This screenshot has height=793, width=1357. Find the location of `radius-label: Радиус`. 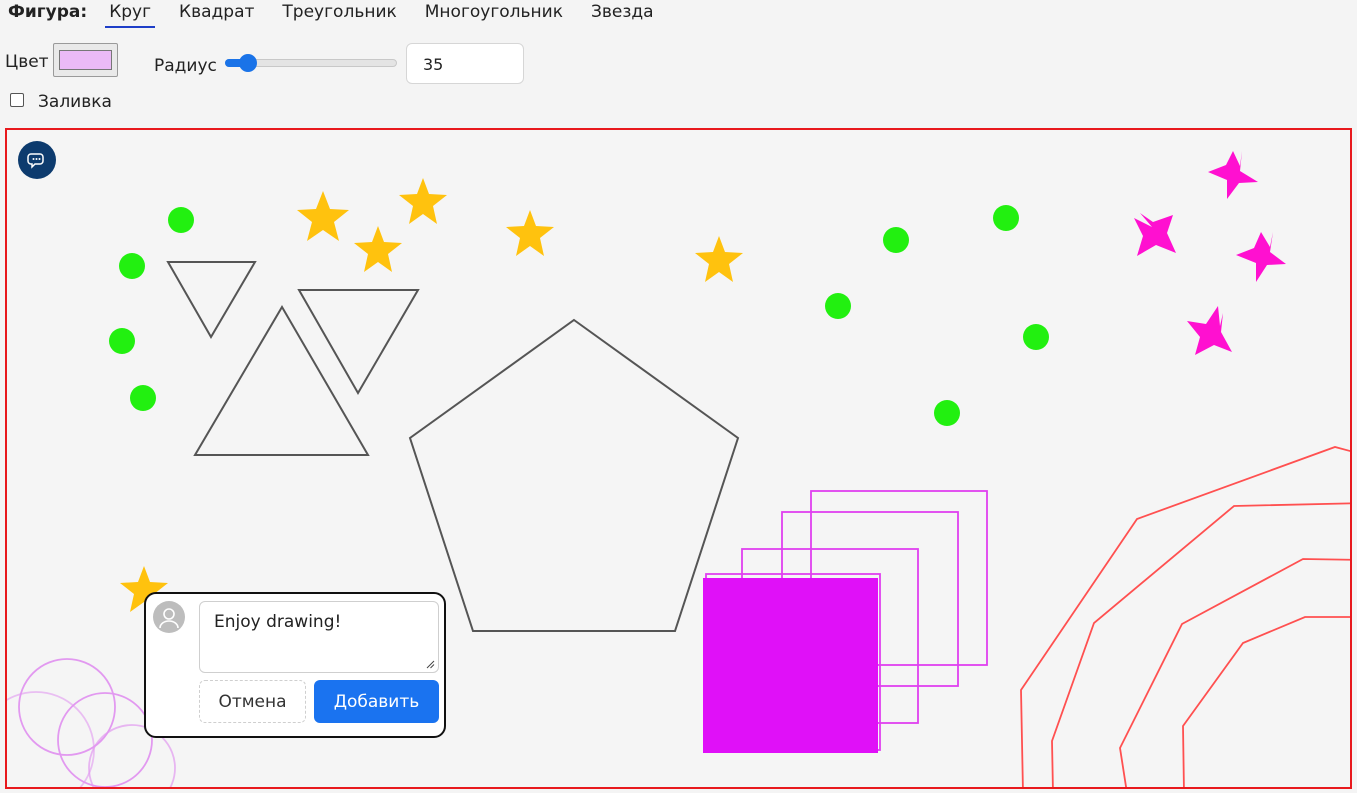

radius-label: Радиус is located at coordinates (185, 66).